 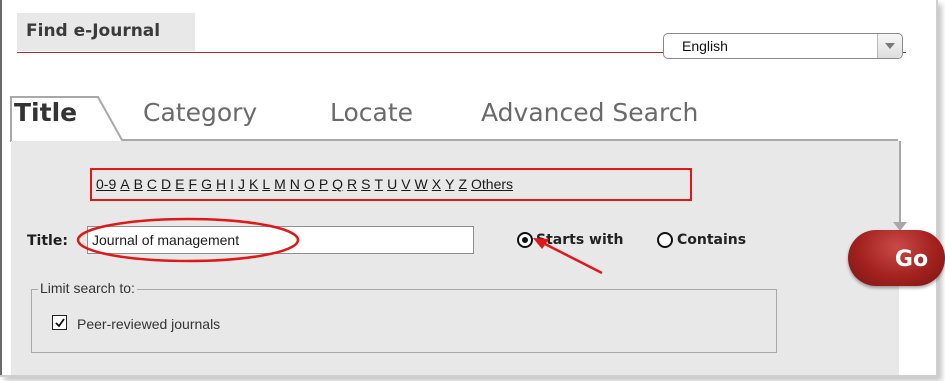 I want to click on tab-outline, so click(x=454, y=119).